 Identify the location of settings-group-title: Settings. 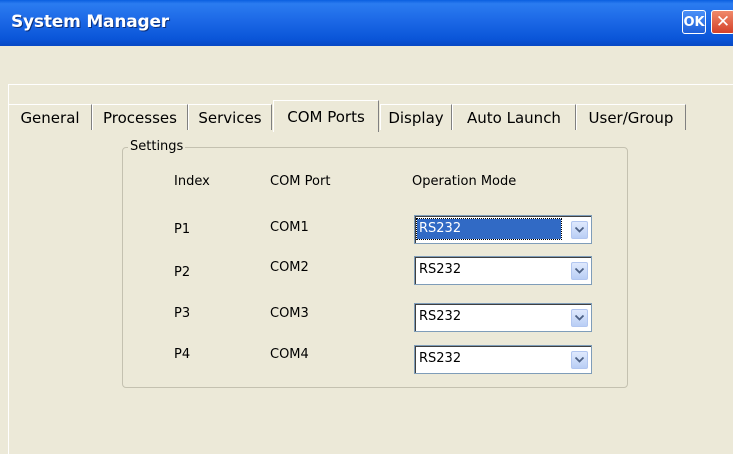
(157, 146).